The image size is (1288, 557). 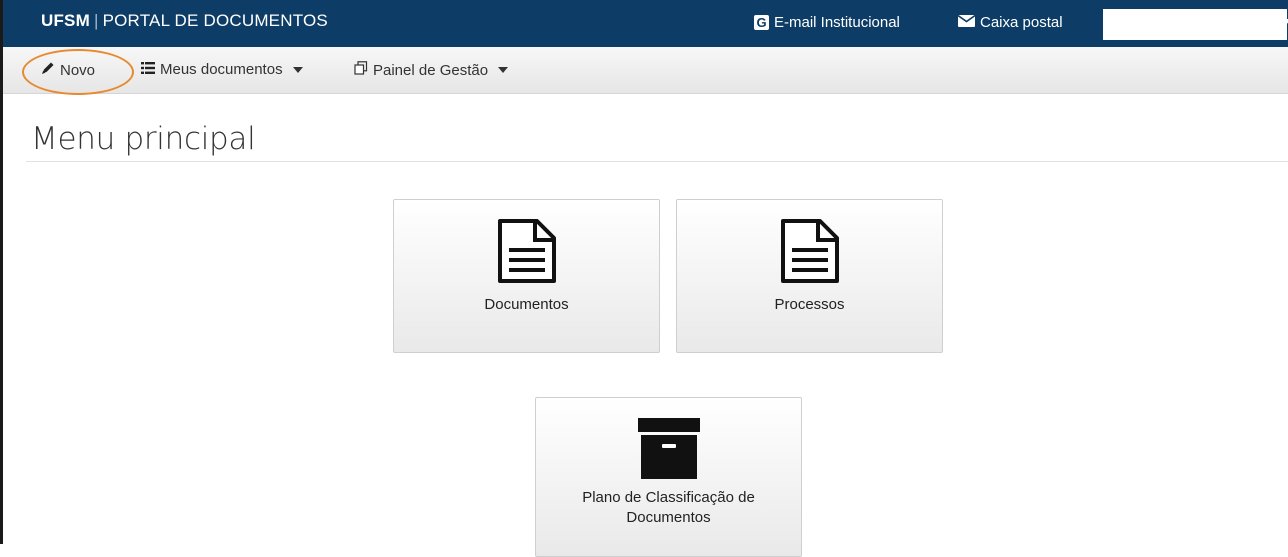 I want to click on meus-documentos-label: Meus documentos, so click(x=221, y=69).